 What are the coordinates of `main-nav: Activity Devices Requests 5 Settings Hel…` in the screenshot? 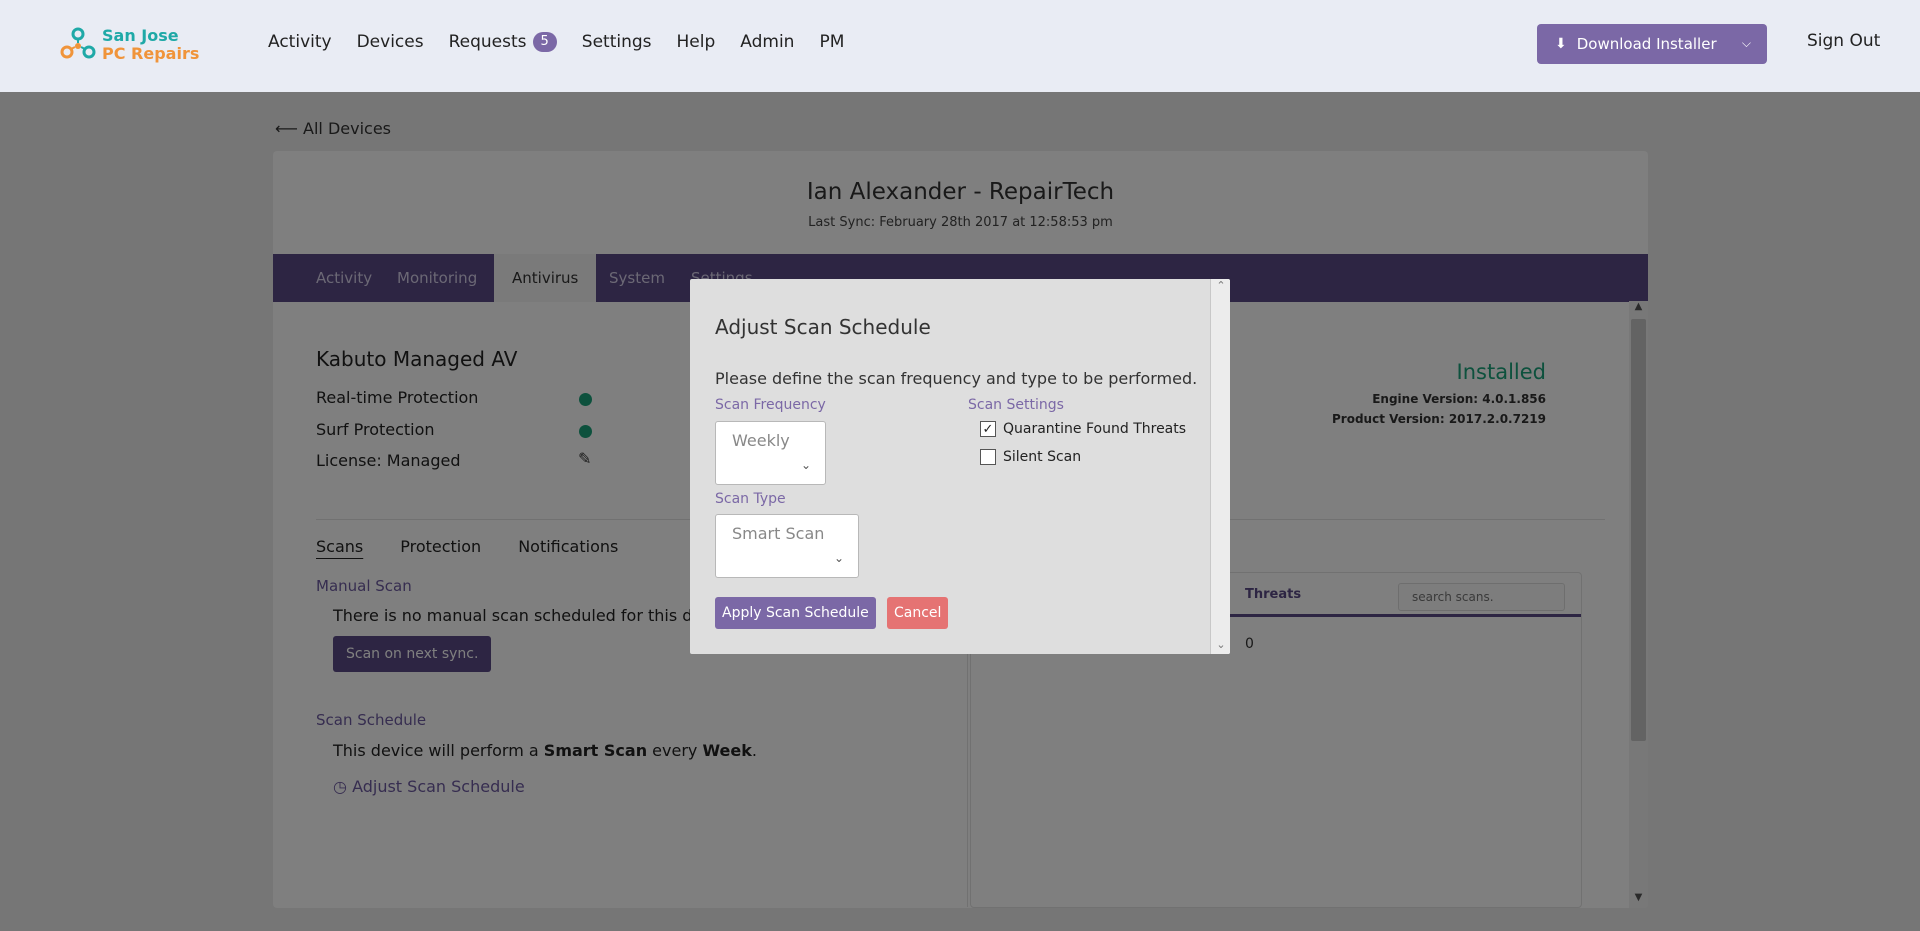 It's located at (568, 42).